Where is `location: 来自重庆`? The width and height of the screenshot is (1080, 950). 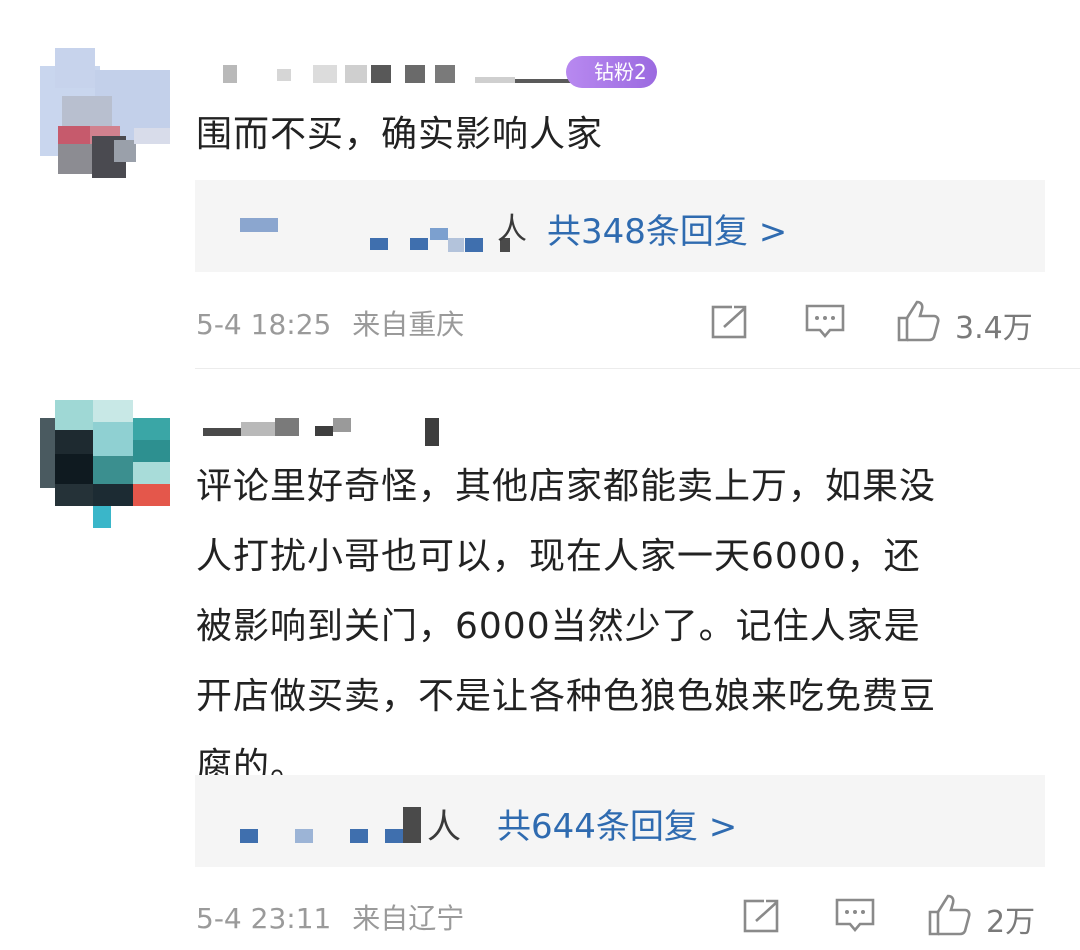 location: 来自重庆 is located at coordinates (408, 324).